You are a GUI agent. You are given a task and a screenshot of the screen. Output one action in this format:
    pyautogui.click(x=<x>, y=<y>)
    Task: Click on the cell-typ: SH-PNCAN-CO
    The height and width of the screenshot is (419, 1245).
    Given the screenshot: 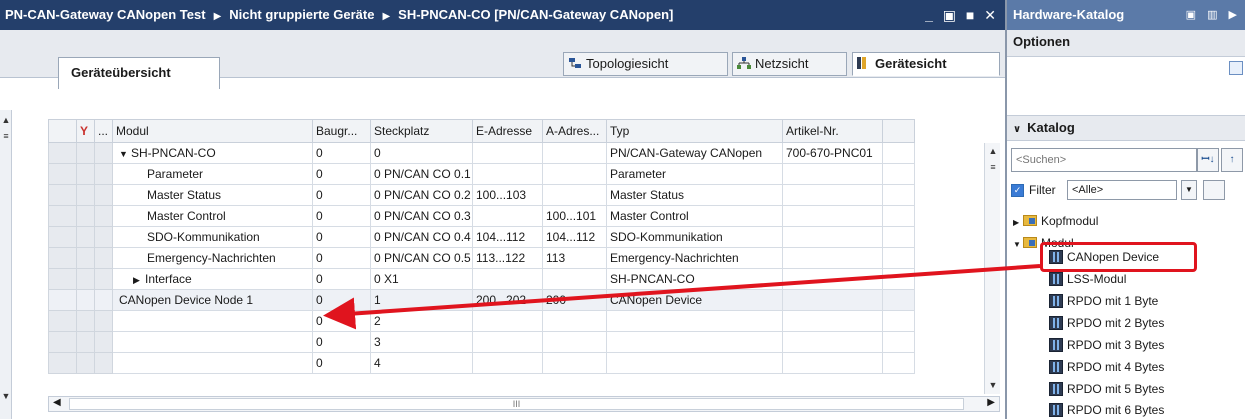 What is the action you would take?
    pyautogui.click(x=694, y=279)
    